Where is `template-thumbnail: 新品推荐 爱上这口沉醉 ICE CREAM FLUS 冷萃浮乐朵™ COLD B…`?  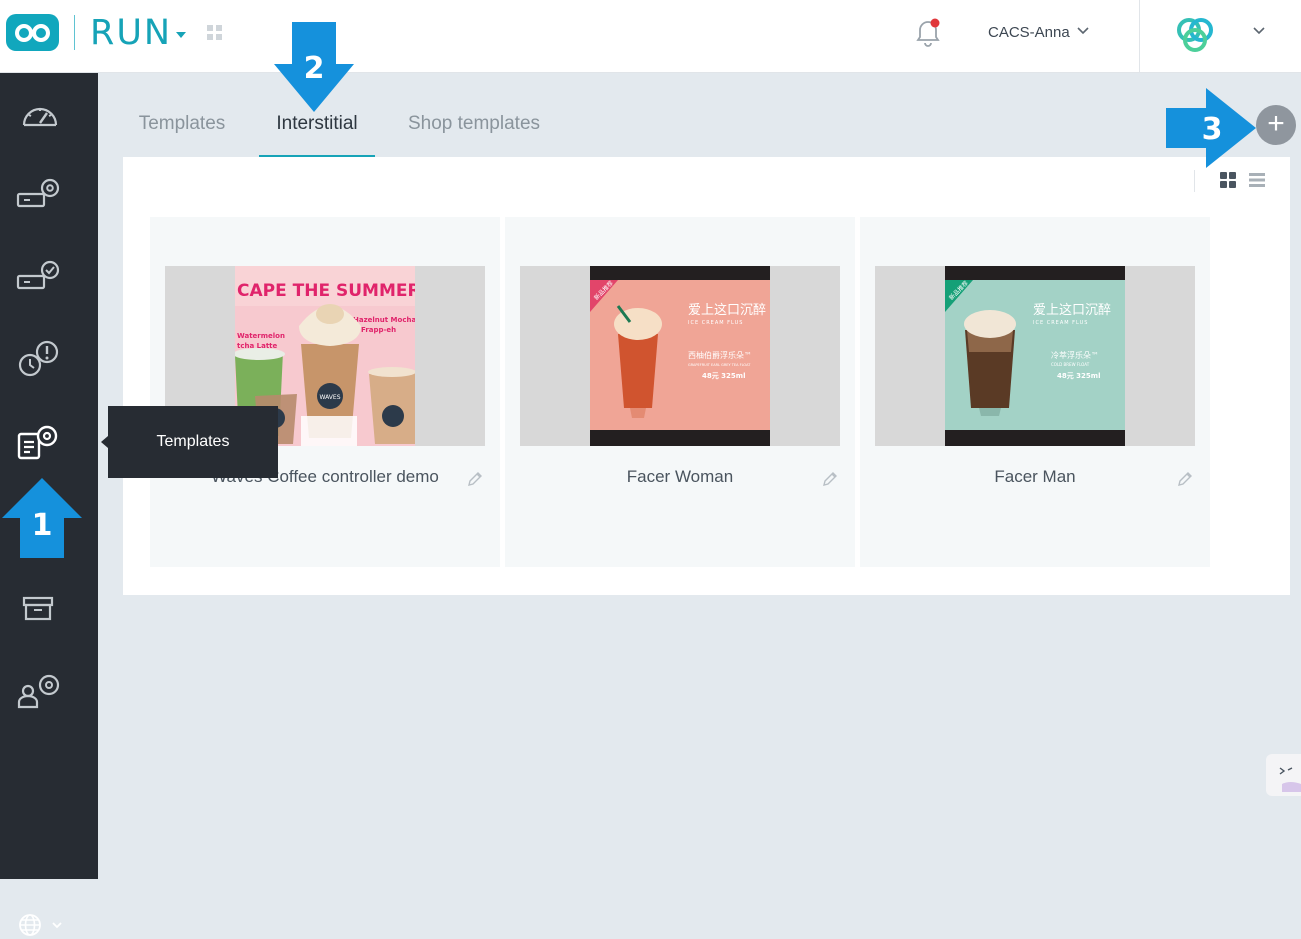 template-thumbnail: 新品推荐 爱上这口沉醉 ICE CREAM FLUS 冷萃浮乐朵™ COLD B… is located at coordinates (1035, 356).